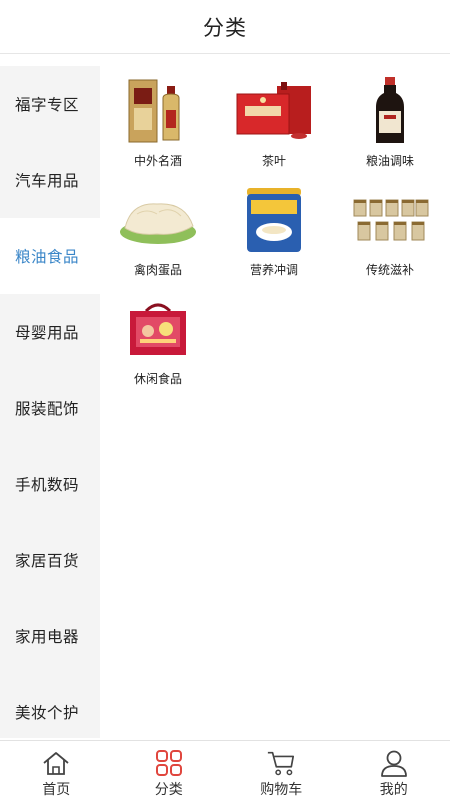  What do you see at coordinates (158, 220) in the screenshot?
I see `poultry-meat-image` at bounding box center [158, 220].